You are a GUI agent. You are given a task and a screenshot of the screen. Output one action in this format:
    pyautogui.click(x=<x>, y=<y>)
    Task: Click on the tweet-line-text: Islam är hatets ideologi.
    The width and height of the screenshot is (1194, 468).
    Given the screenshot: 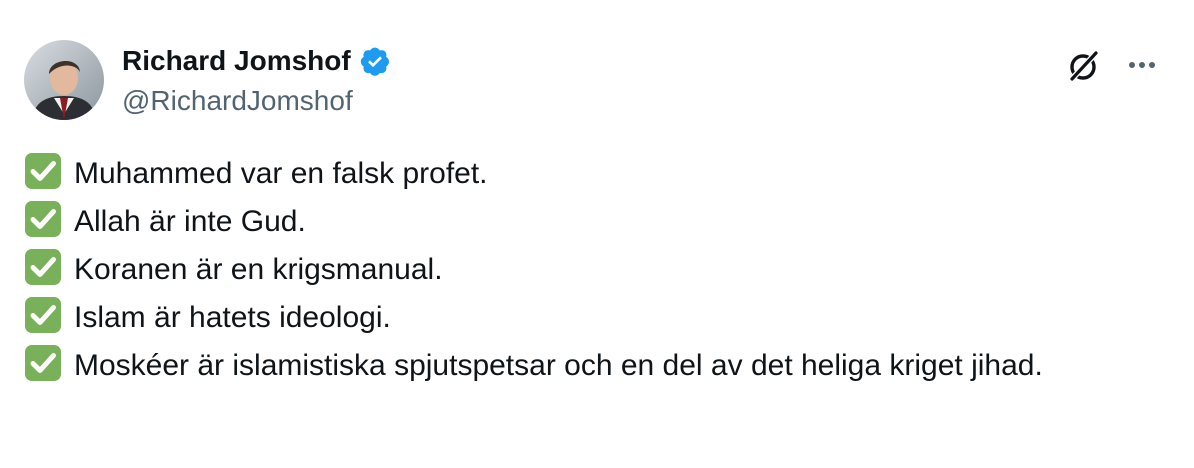 What is the action you would take?
    pyautogui.click(x=232, y=317)
    